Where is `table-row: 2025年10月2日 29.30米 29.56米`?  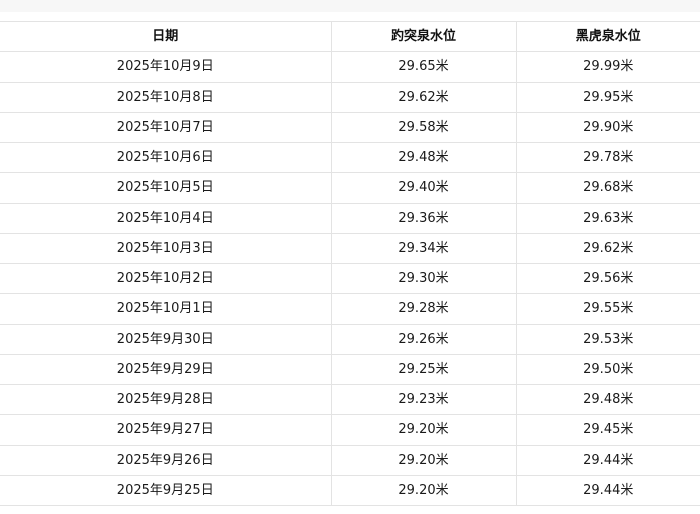 table-row: 2025年10月2日 29.30米 29.56米 is located at coordinates (350, 278).